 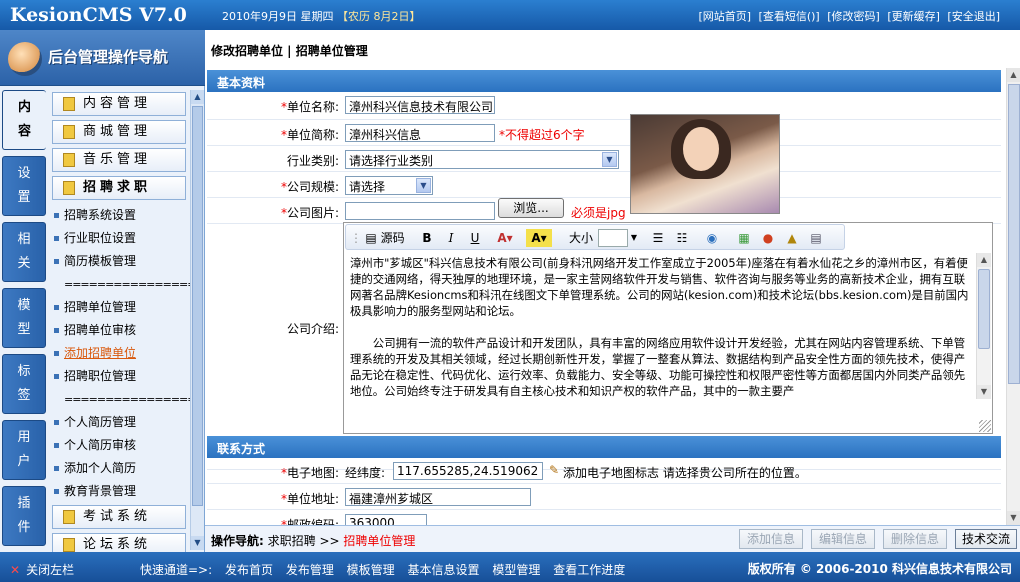 I want to click on edit-info-button: 编辑信息, so click(x=843, y=539).